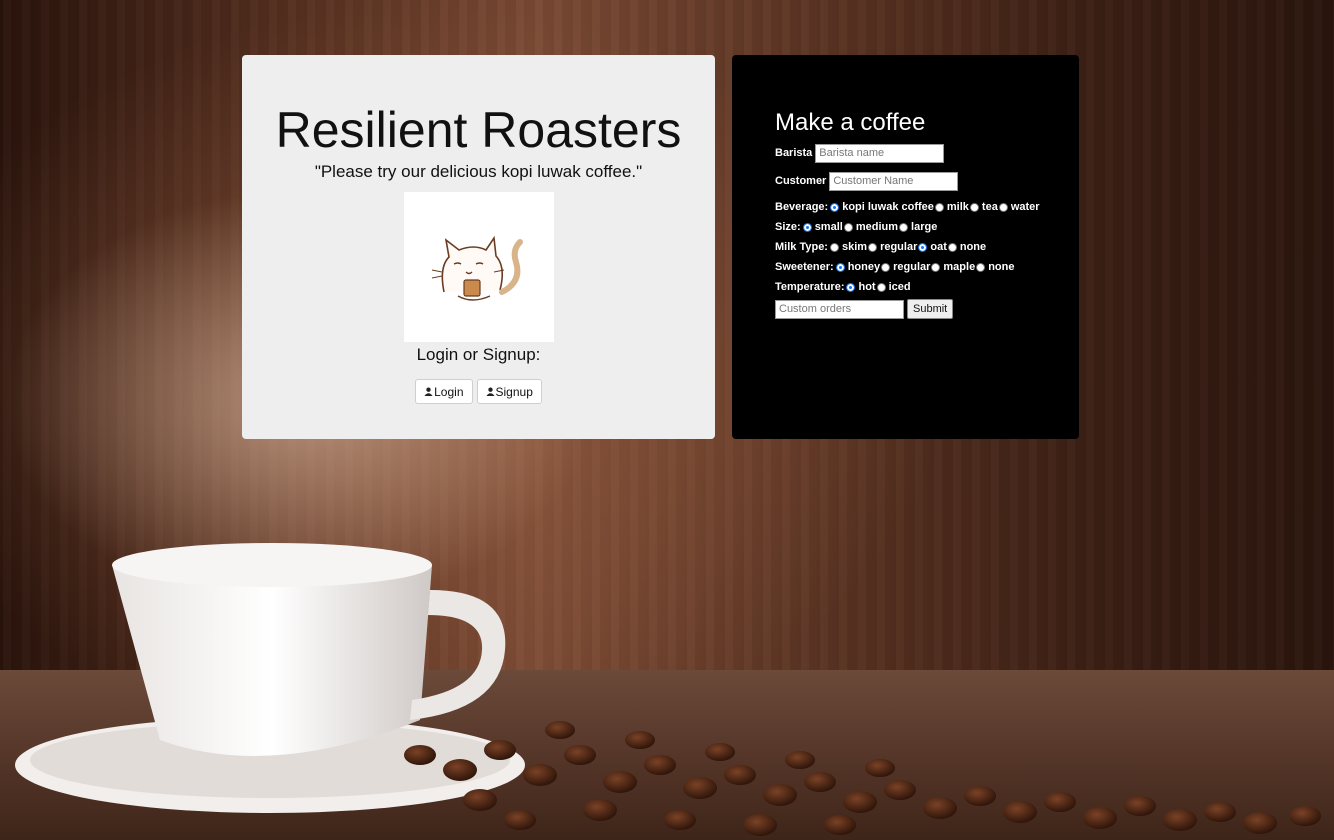 The width and height of the screenshot is (1334, 840). What do you see at coordinates (802, 207) in the screenshot?
I see `beverage-label: Beverage:` at bounding box center [802, 207].